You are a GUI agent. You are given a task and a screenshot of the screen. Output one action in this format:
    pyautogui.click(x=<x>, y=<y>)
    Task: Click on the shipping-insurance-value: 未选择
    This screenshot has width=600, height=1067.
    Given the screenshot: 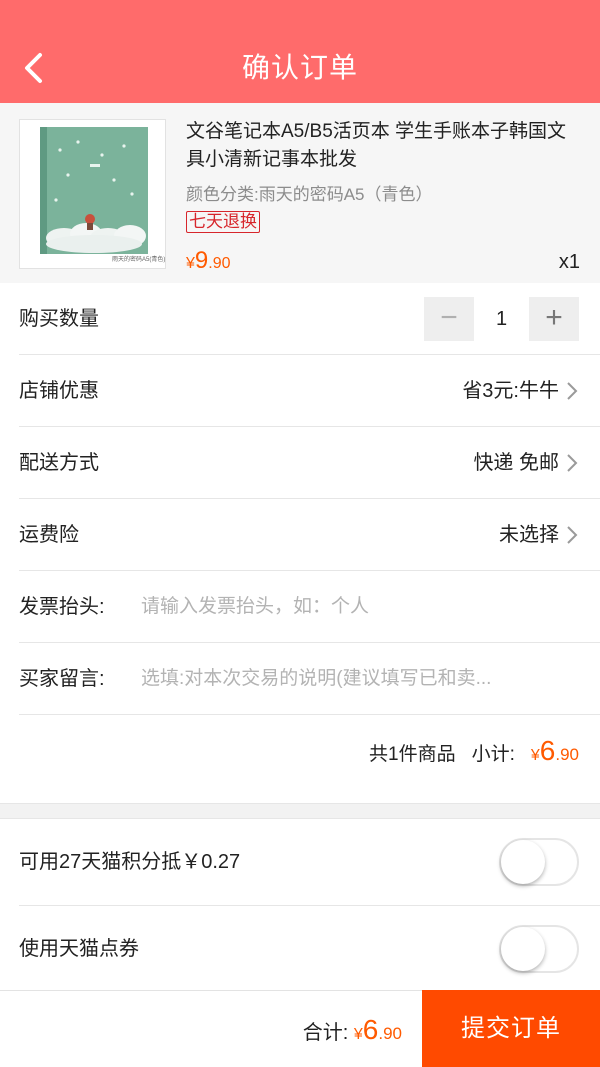 What is the action you would take?
    pyautogui.click(x=529, y=535)
    